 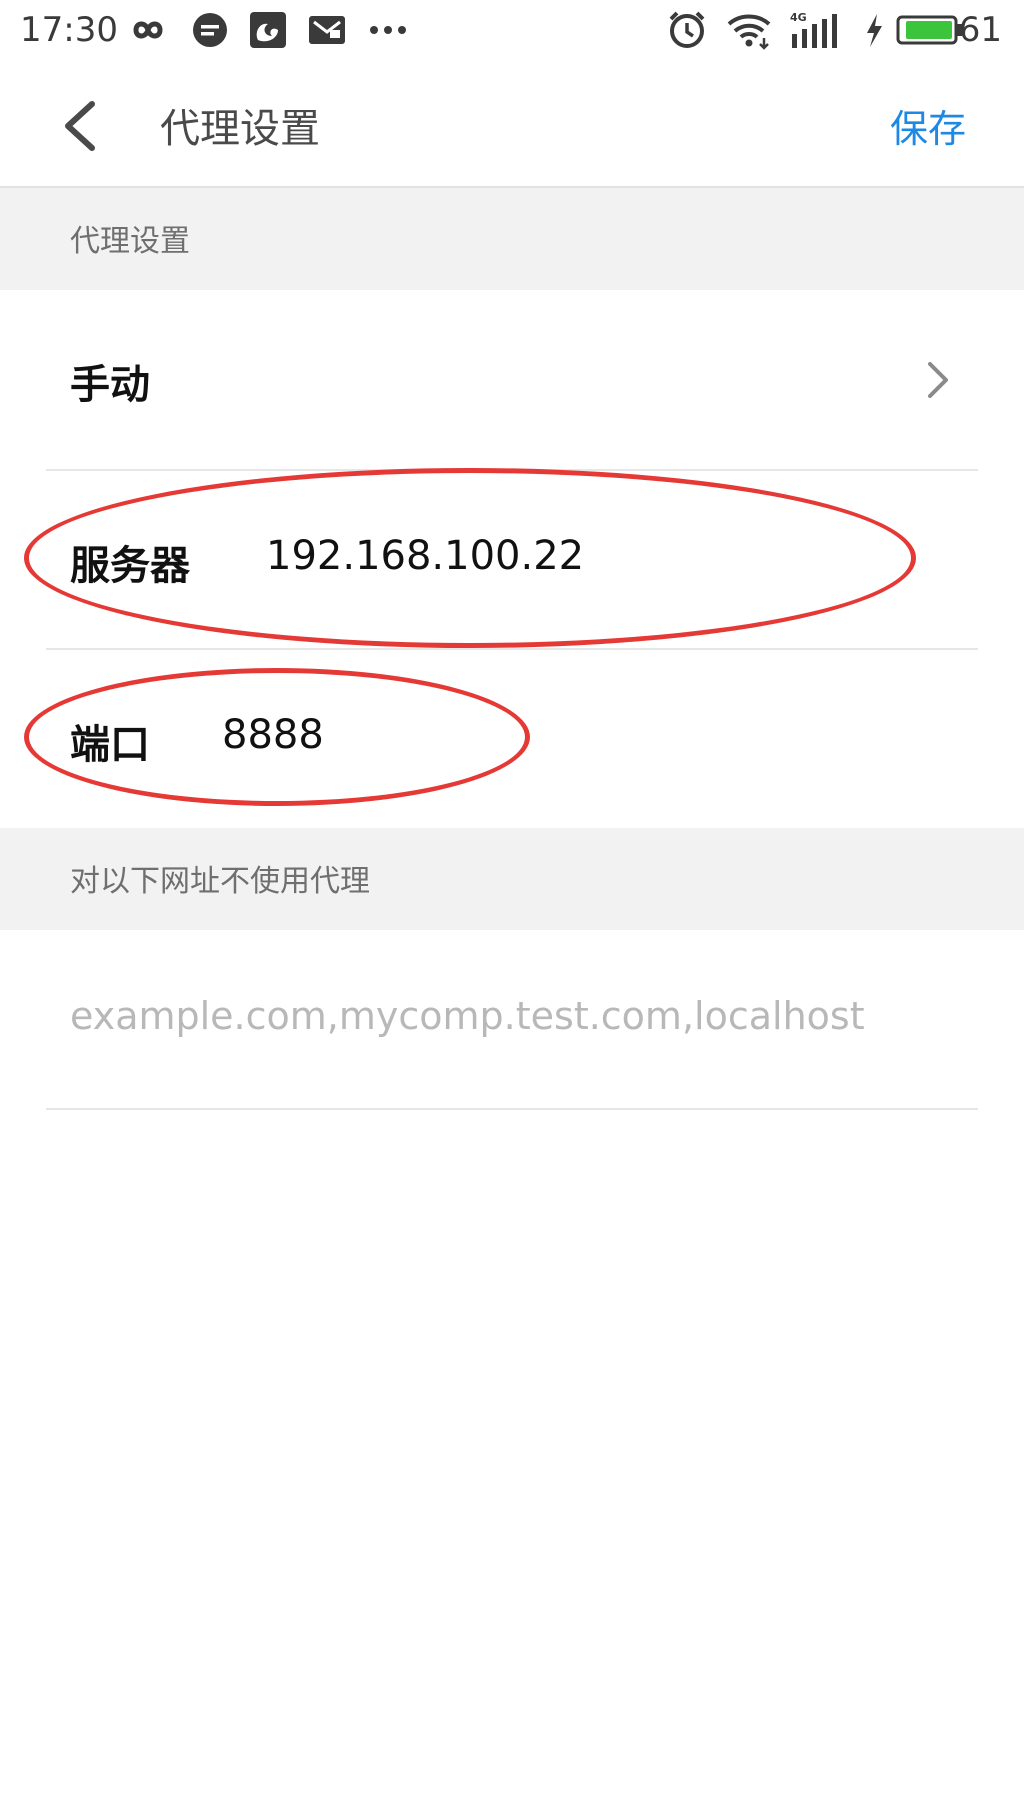 What do you see at coordinates (687, 29) in the screenshot?
I see `alarm-icon` at bounding box center [687, 29].